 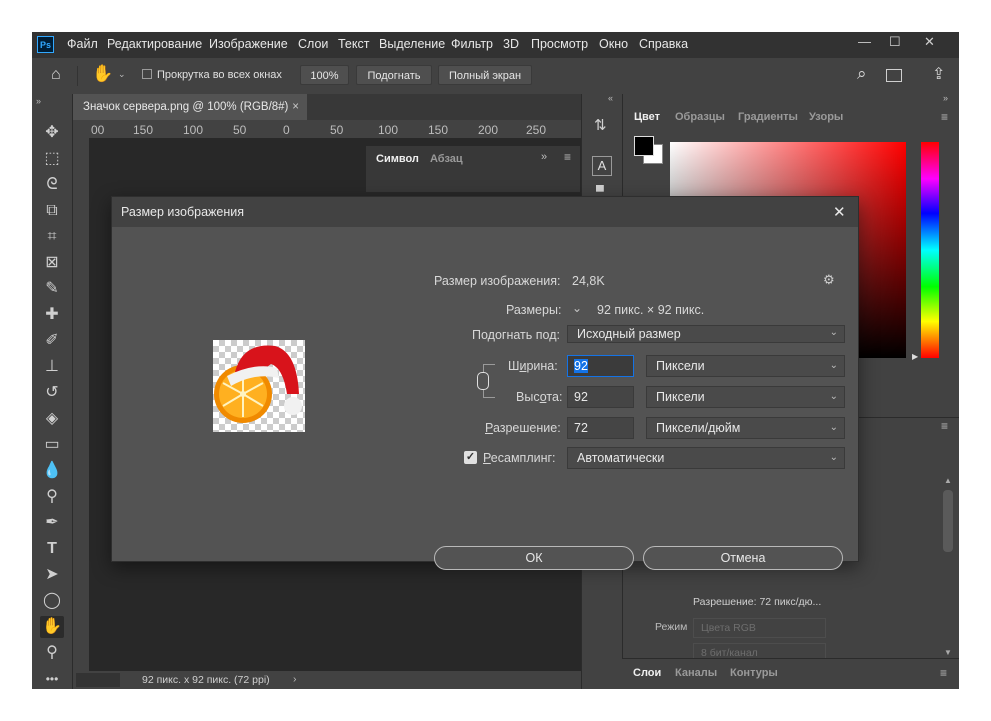 I want to click on tab-character: Символ, so click(x=397, y=159).